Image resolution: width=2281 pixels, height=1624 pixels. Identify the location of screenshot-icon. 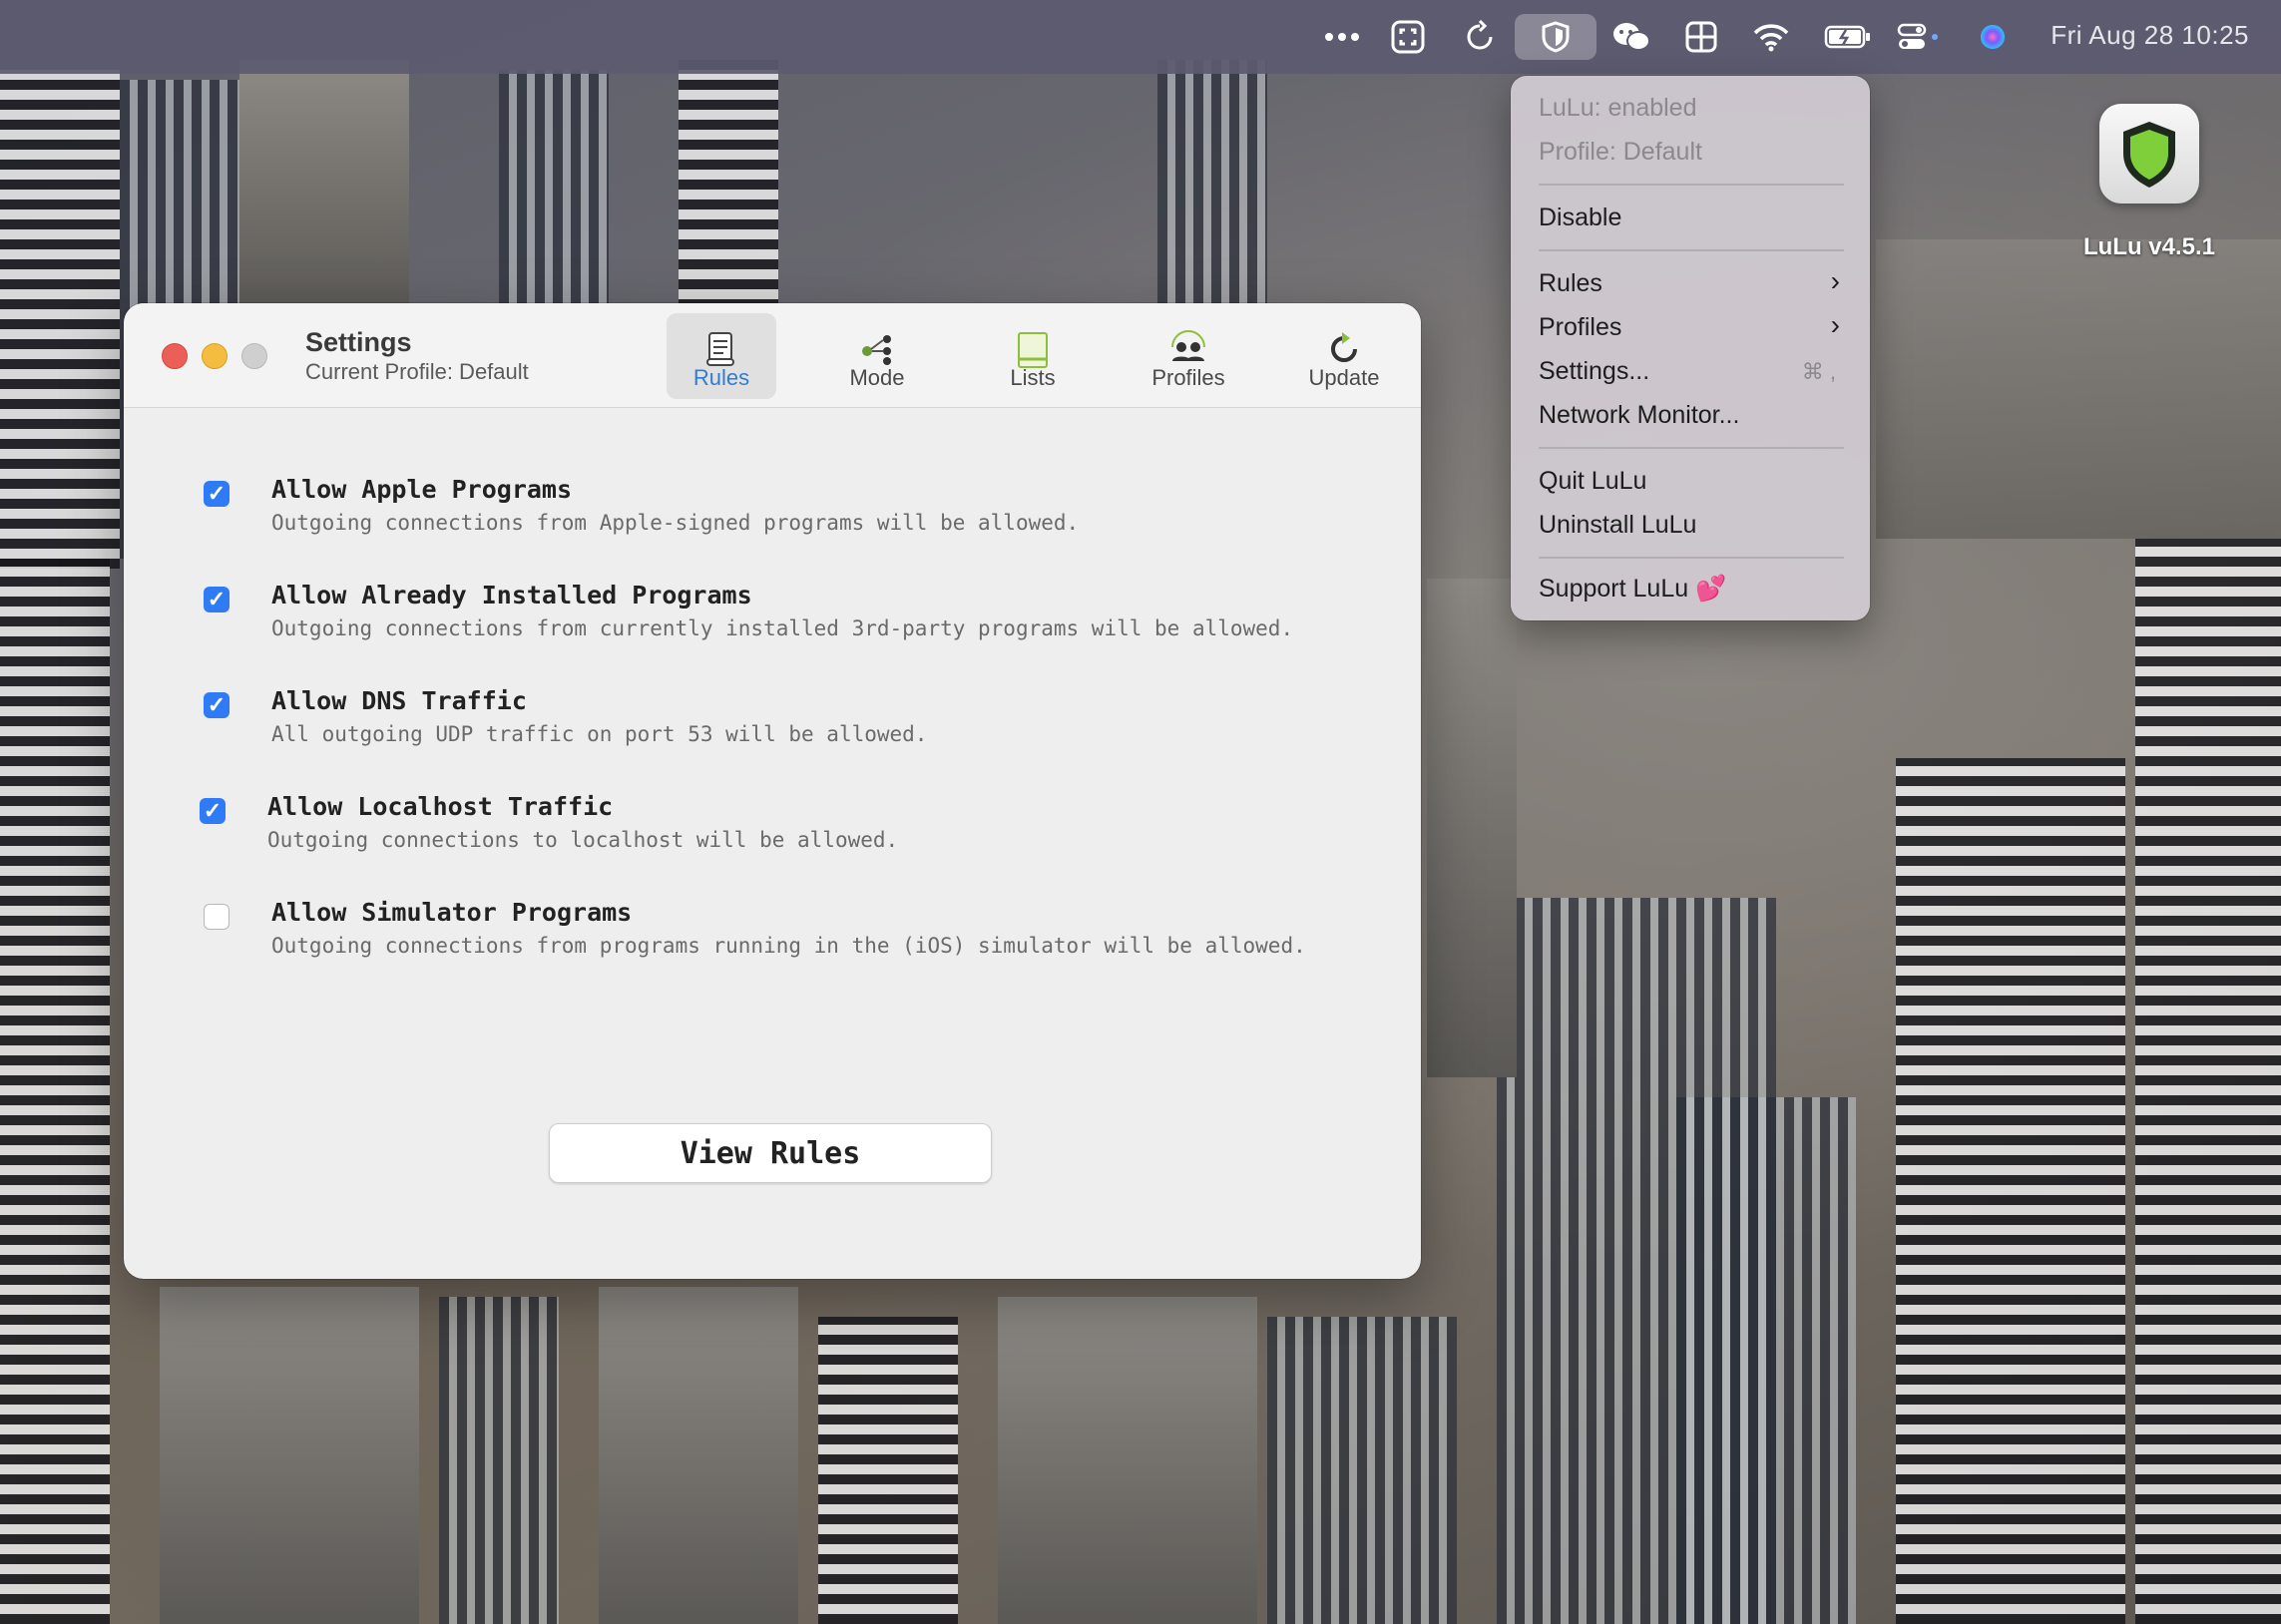
(1408, 37).